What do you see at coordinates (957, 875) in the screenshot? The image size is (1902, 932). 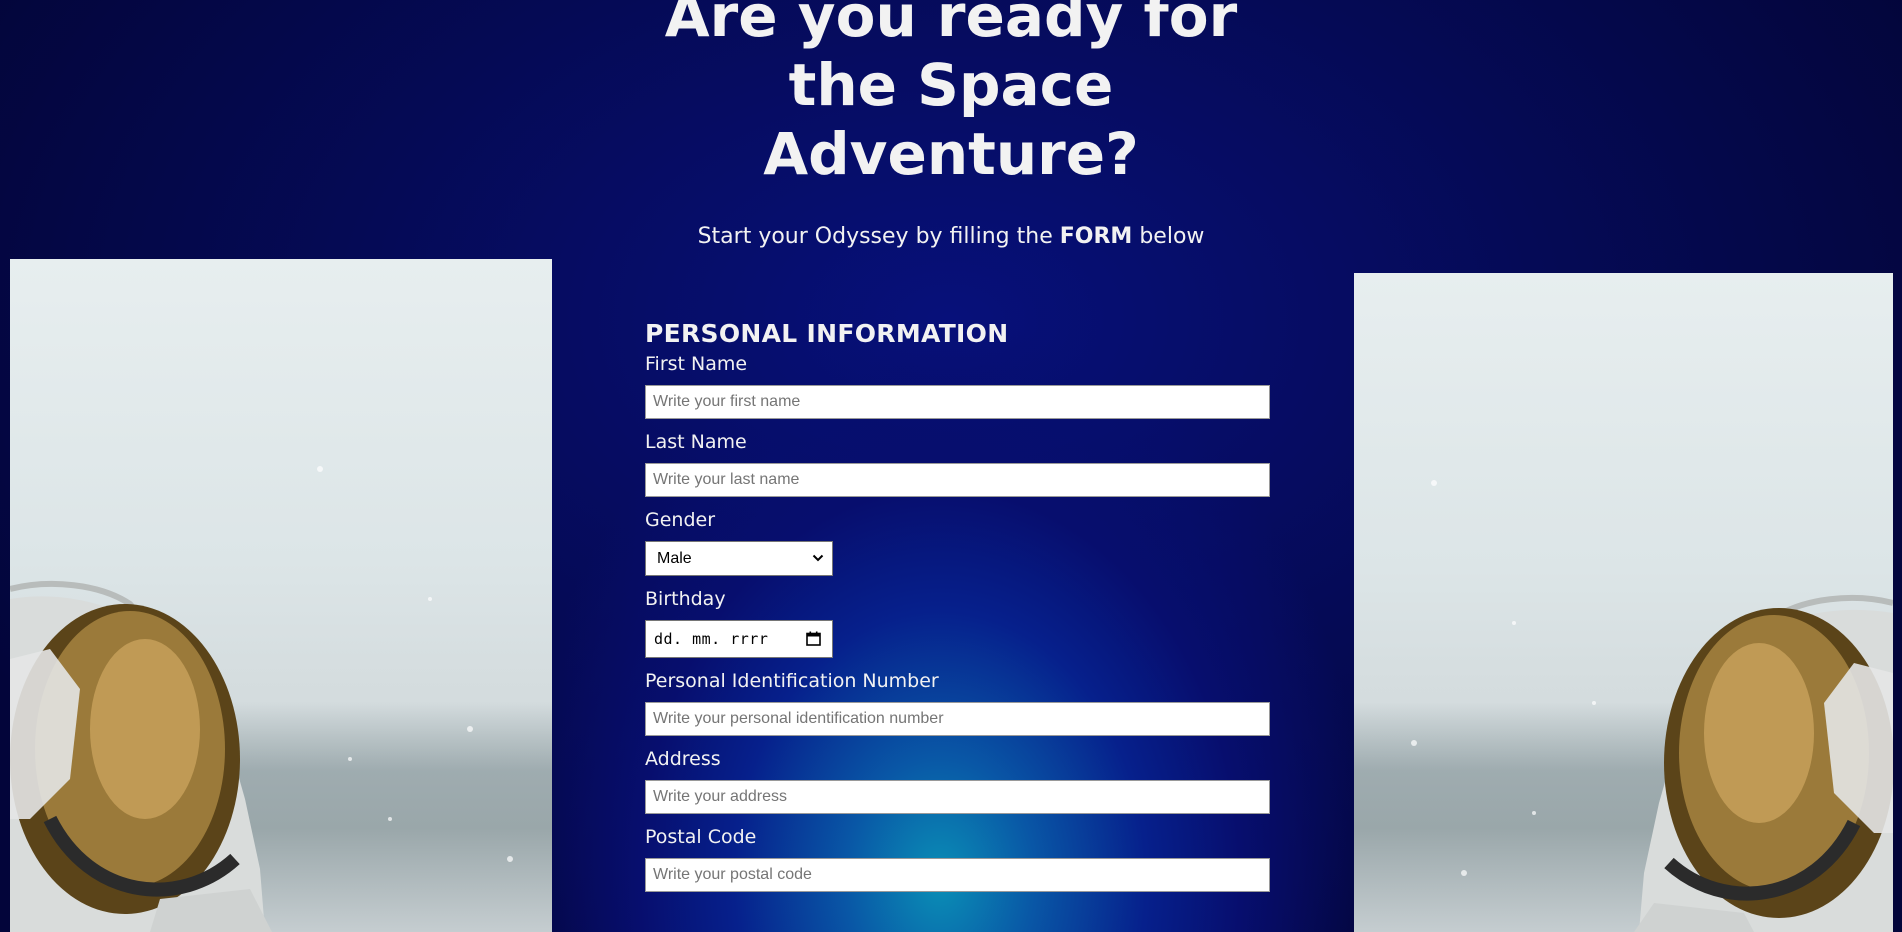 I see `postal-code-input` at bounding box center [957, 875].